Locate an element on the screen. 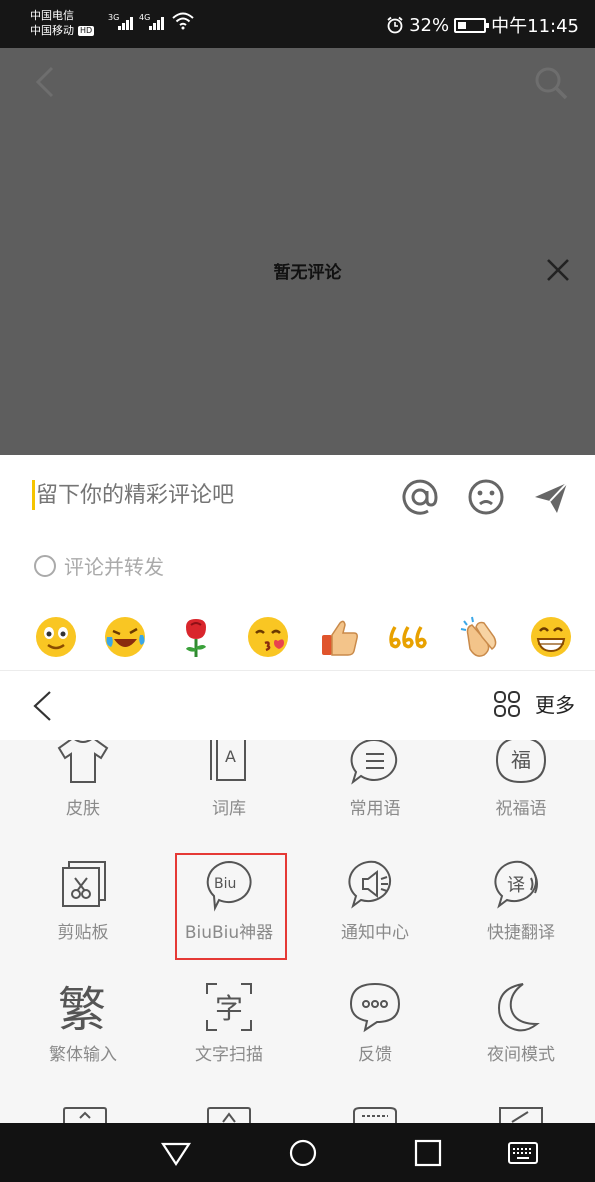 The image size is (595, 1182). tool-notification: 通知中心 is located at coordinates (375, 900).